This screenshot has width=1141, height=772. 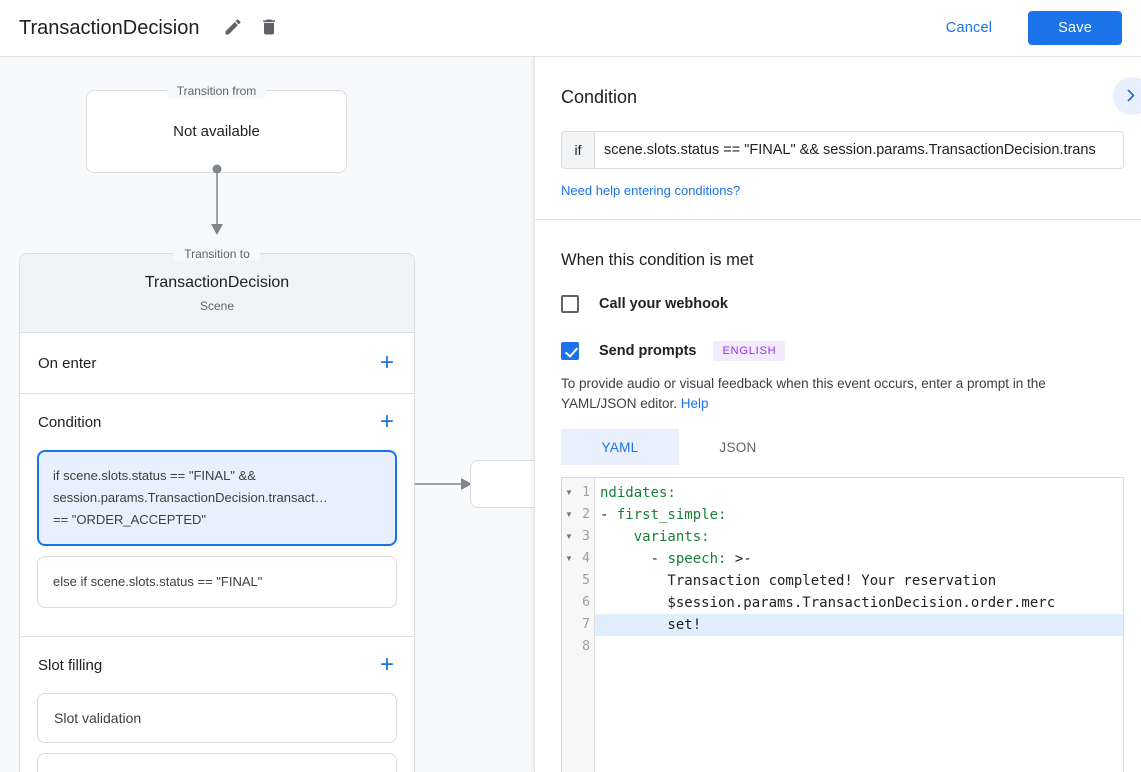 I want to click on line-code: Transaction completed! Your reservation, so click(x=798, y=581).